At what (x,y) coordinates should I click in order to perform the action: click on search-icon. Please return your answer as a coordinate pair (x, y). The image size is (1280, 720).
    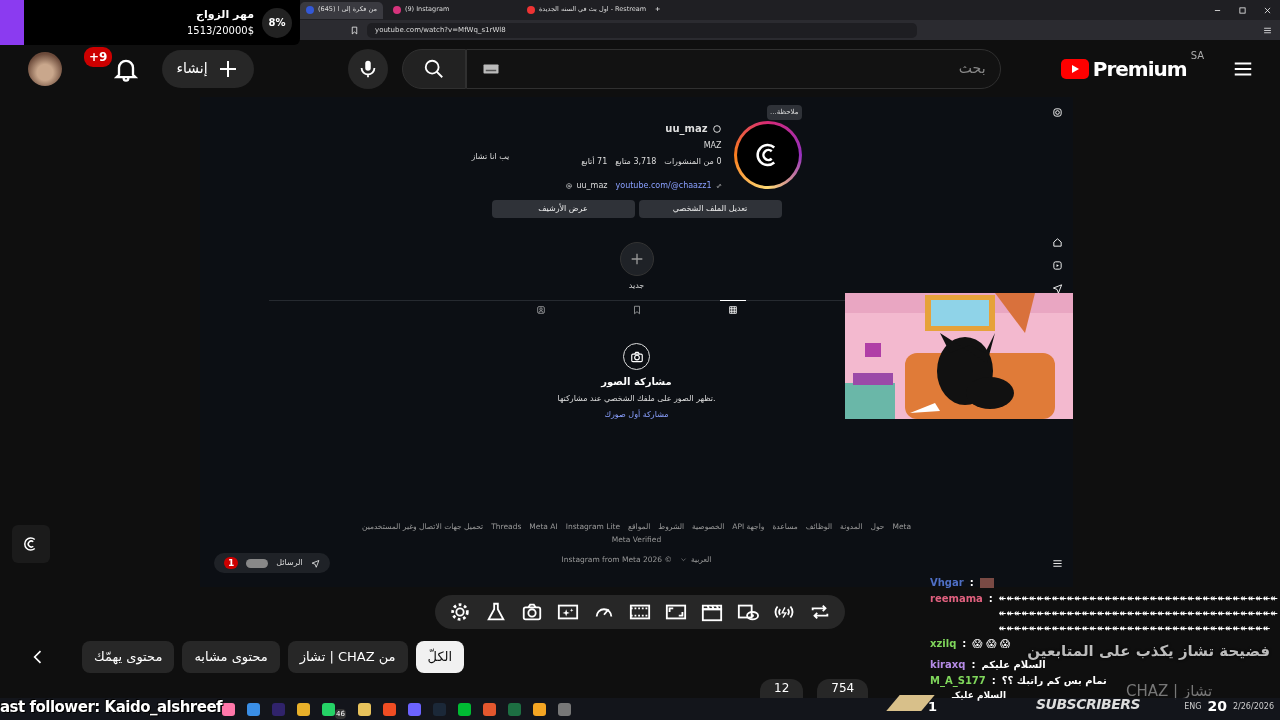
    Looking at the image, I should click on (433, 68).